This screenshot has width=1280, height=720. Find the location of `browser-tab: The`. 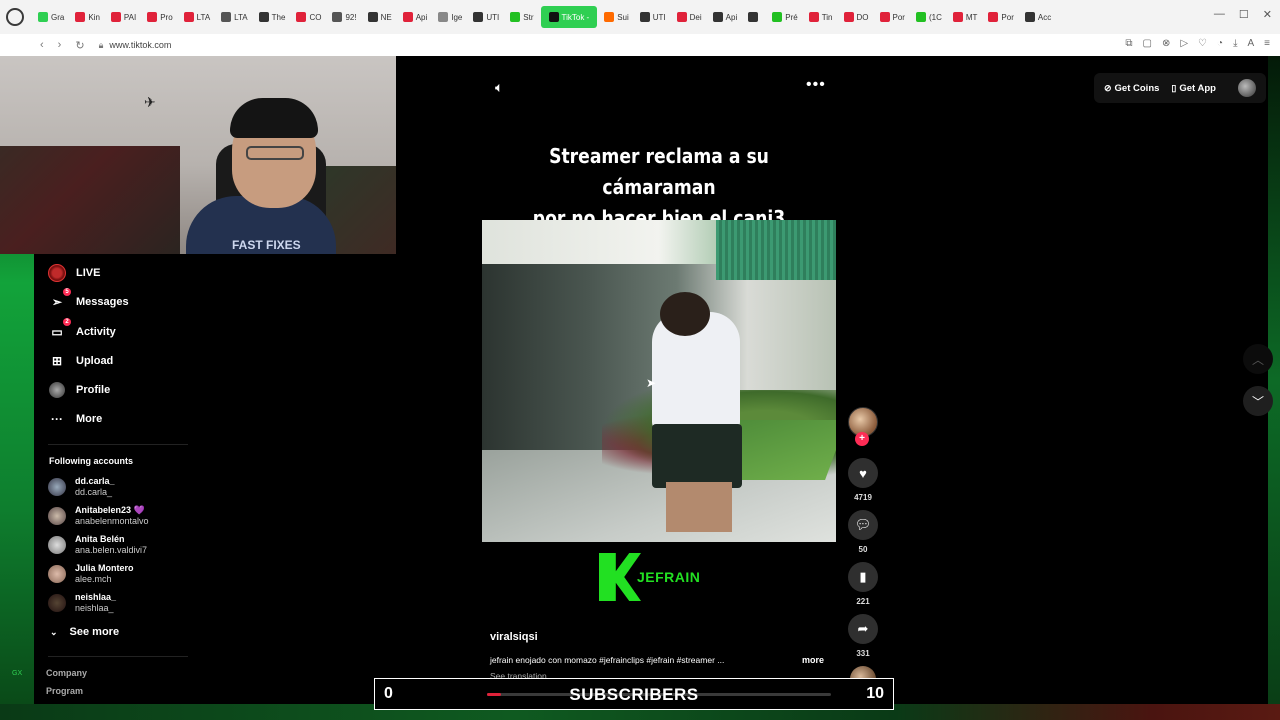

browser-tab: The is located at coordinates (272, 17).